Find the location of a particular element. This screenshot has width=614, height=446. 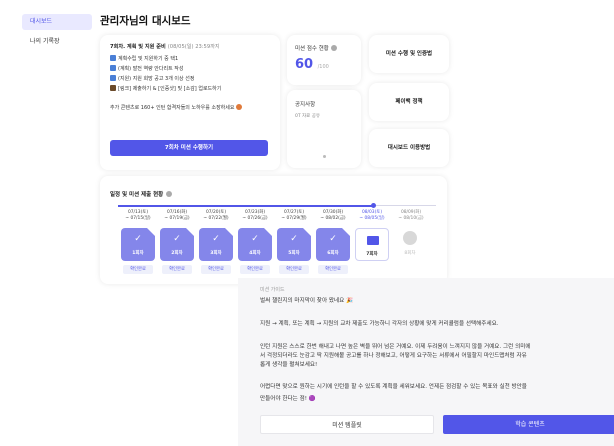

task-text: 계획수립 및 지원하기 중 택1 is located at coordinates (148, 59).